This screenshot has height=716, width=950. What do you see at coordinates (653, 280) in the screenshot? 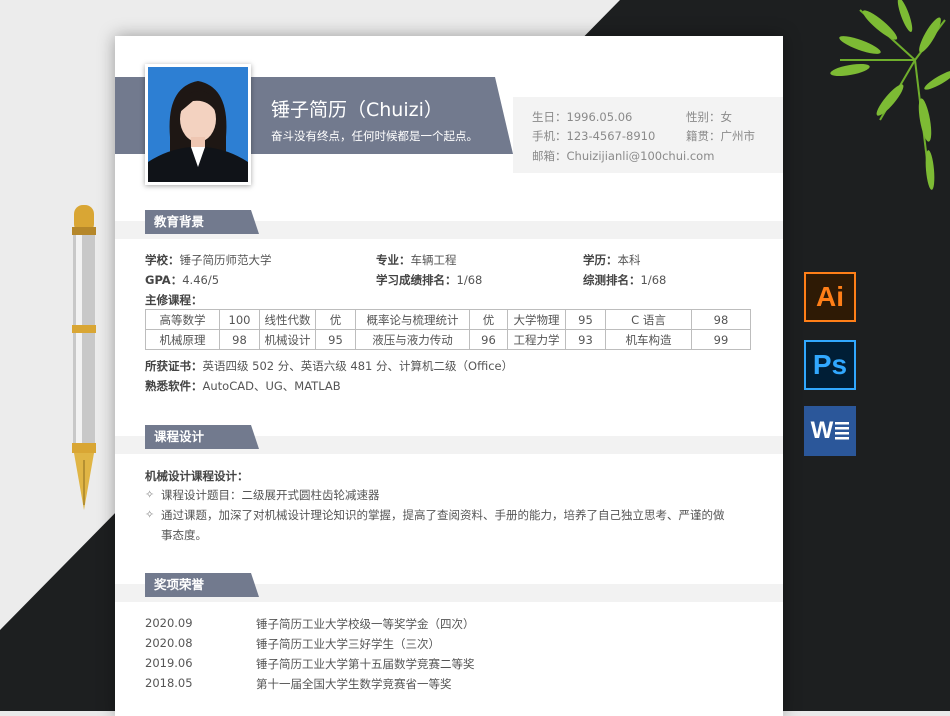
I see `overall-rank-value: 1/68` at bounding box center [653, 280].